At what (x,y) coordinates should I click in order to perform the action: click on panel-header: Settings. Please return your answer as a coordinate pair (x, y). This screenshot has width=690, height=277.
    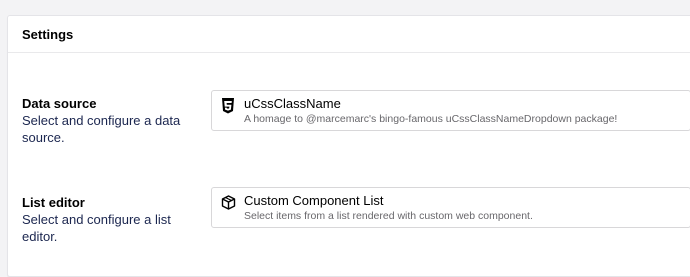
    Looking at the image, I should click on (349, 34).